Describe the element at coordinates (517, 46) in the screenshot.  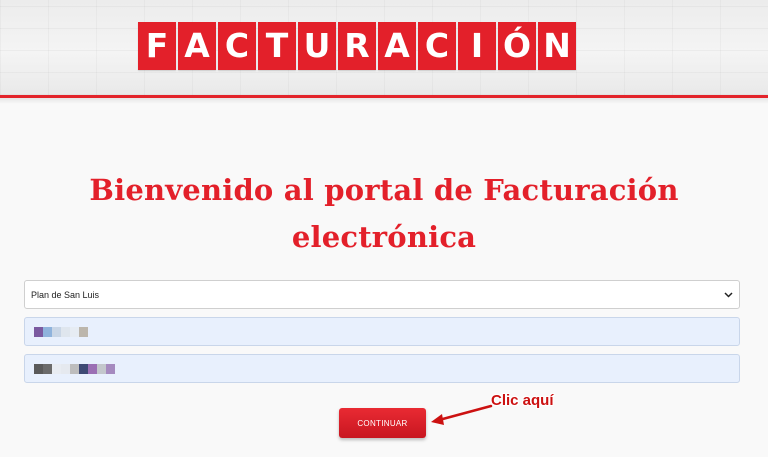
I see `brand-letter: Ó` at that location.